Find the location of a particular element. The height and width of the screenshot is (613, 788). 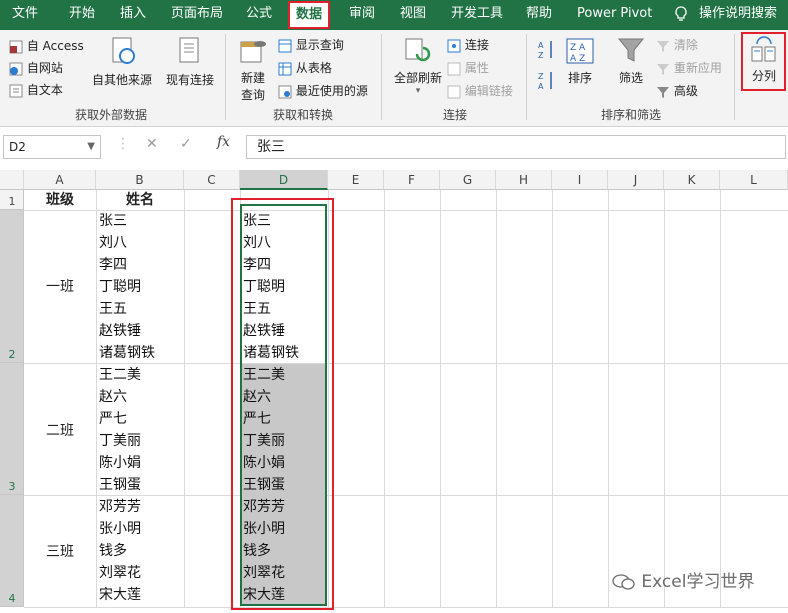

from-other-sources-button: 自其他来源 is located at coordinates (122, 62).